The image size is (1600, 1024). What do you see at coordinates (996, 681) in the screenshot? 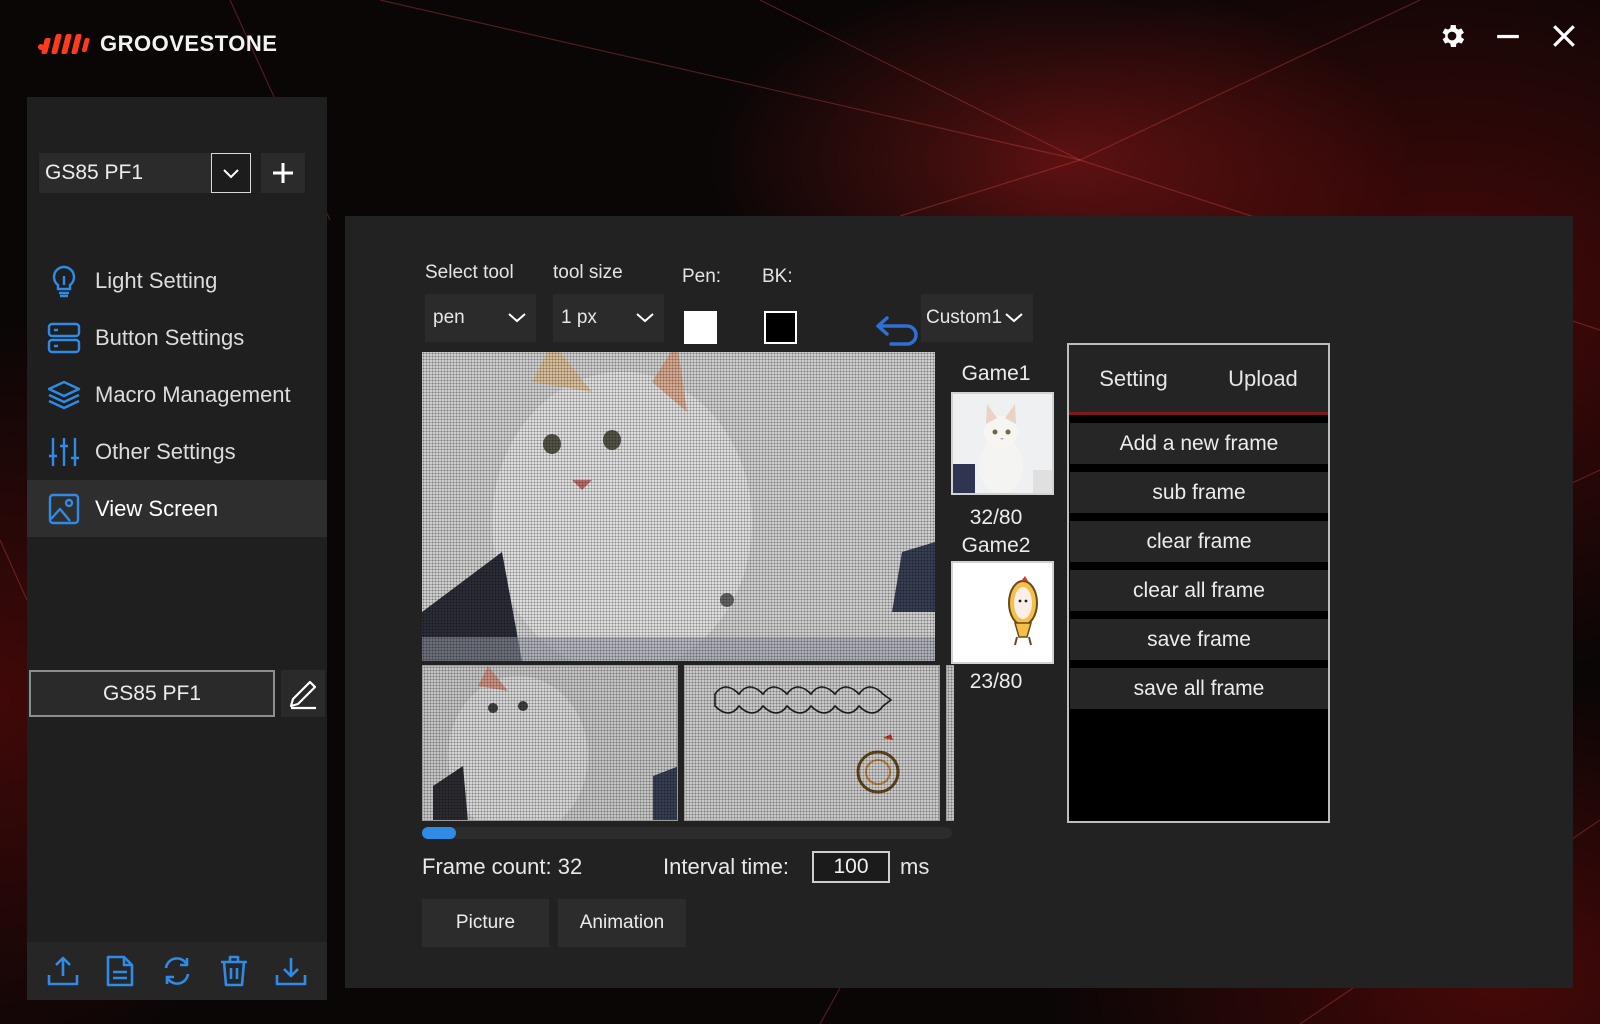
I see `game2-frame-count: 23/80` at bounding box center [996, 681].